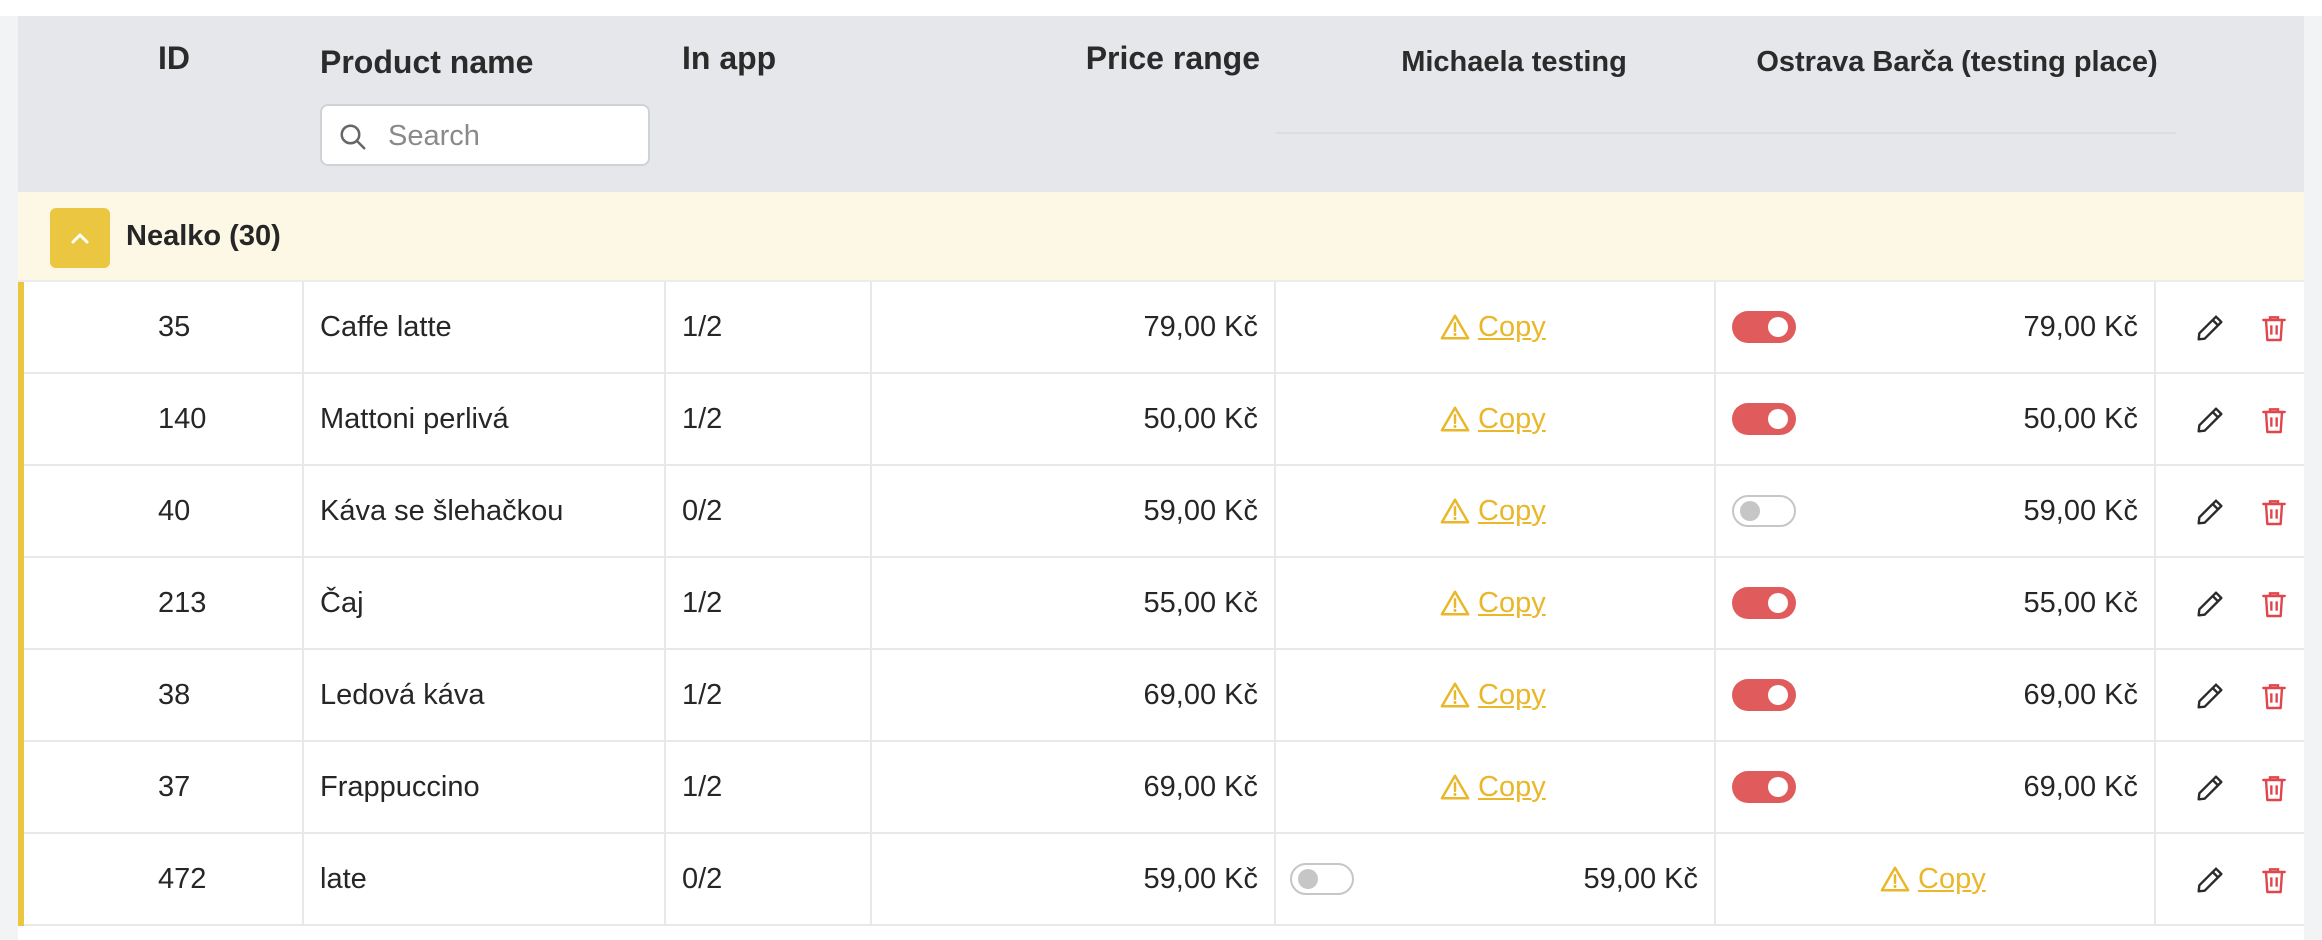 The image size is (2322, 940). What do you see at coordinates (1957, 62) in the screenshot?
I see `column-header-ostrava-barca: Ostrava Barča (testing place)` at bounding box center [1957, 62].